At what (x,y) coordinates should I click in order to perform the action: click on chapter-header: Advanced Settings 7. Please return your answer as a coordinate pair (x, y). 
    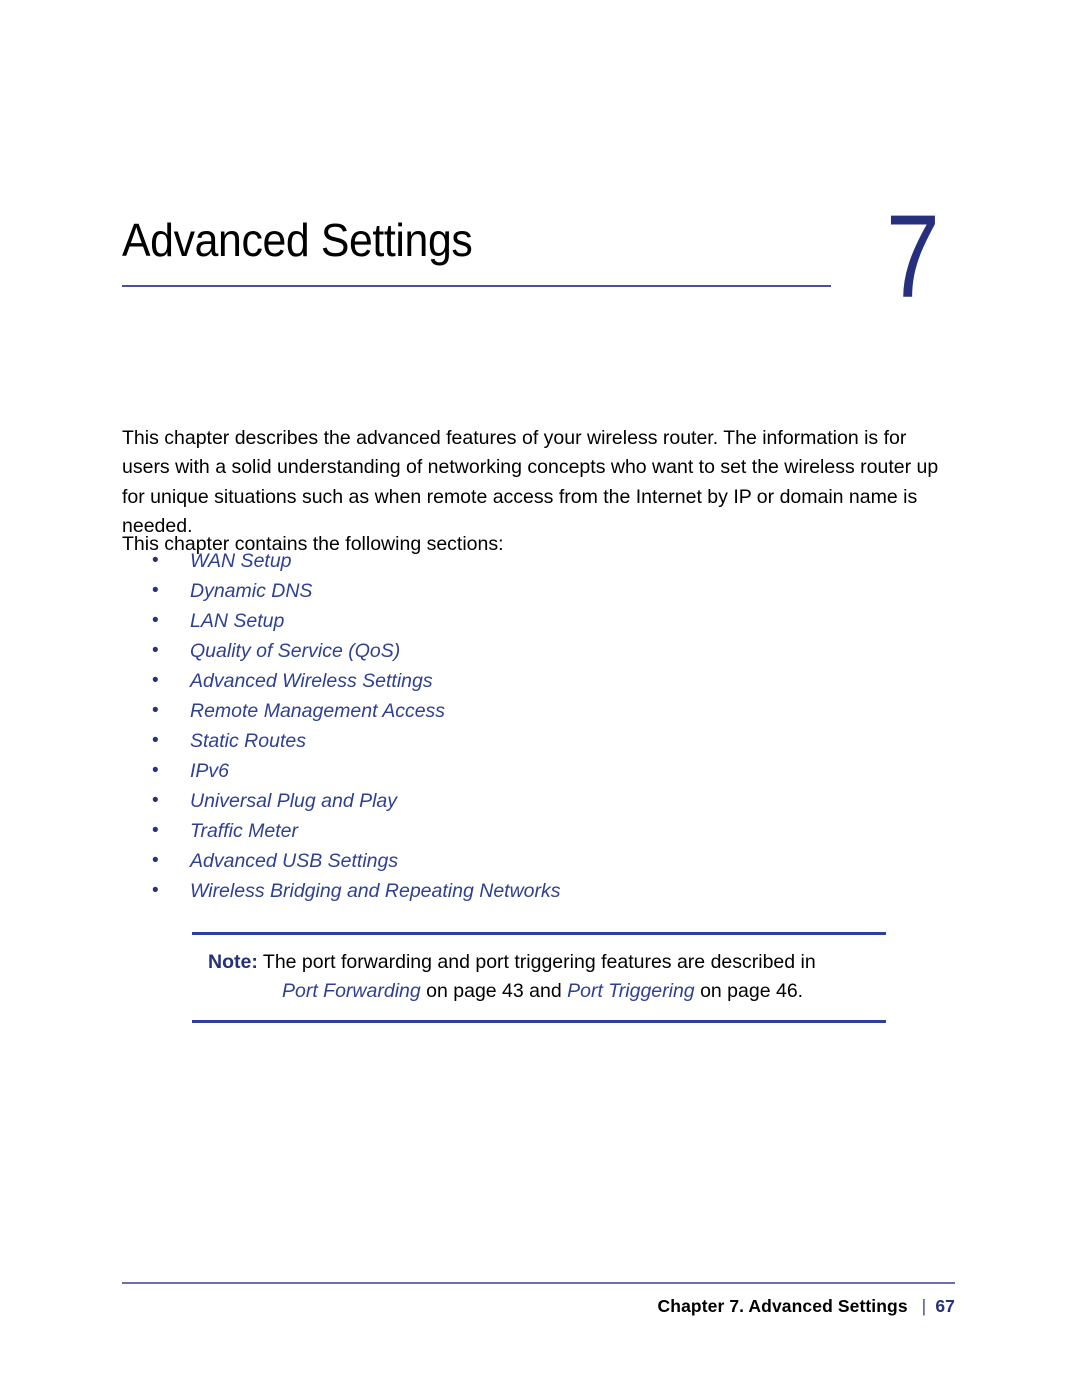
    Looking at the image, I should click on (540, 265).